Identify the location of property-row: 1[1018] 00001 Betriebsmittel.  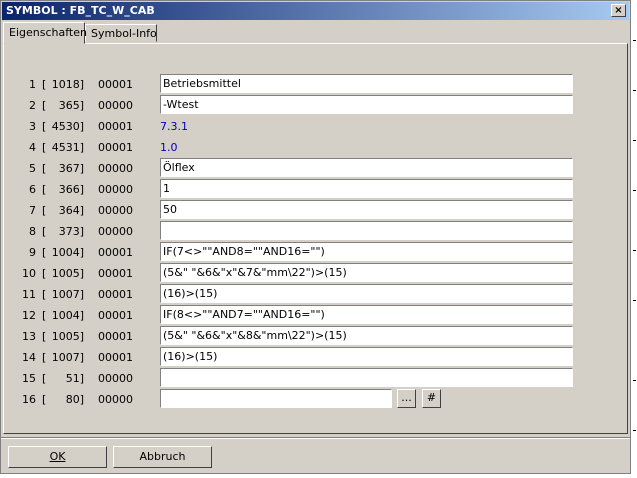
(314, 84).